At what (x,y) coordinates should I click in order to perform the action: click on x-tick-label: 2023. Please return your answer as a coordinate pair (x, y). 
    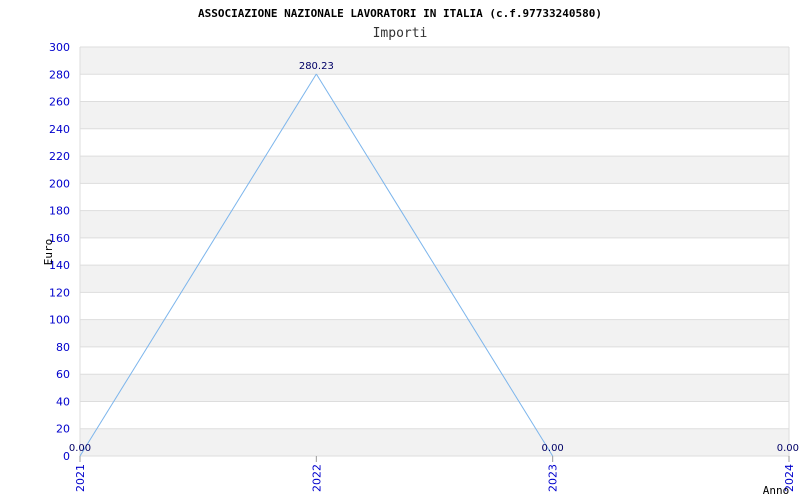
    Looking at the image, I should click on (553, 478).